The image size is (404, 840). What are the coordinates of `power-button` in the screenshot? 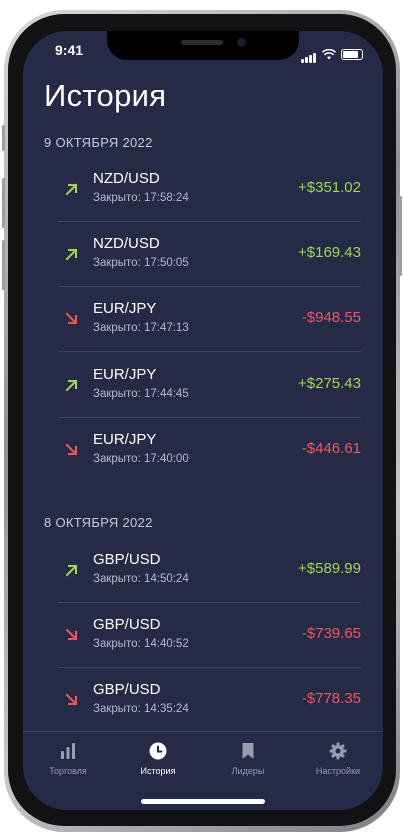 It's located at (400, 236).